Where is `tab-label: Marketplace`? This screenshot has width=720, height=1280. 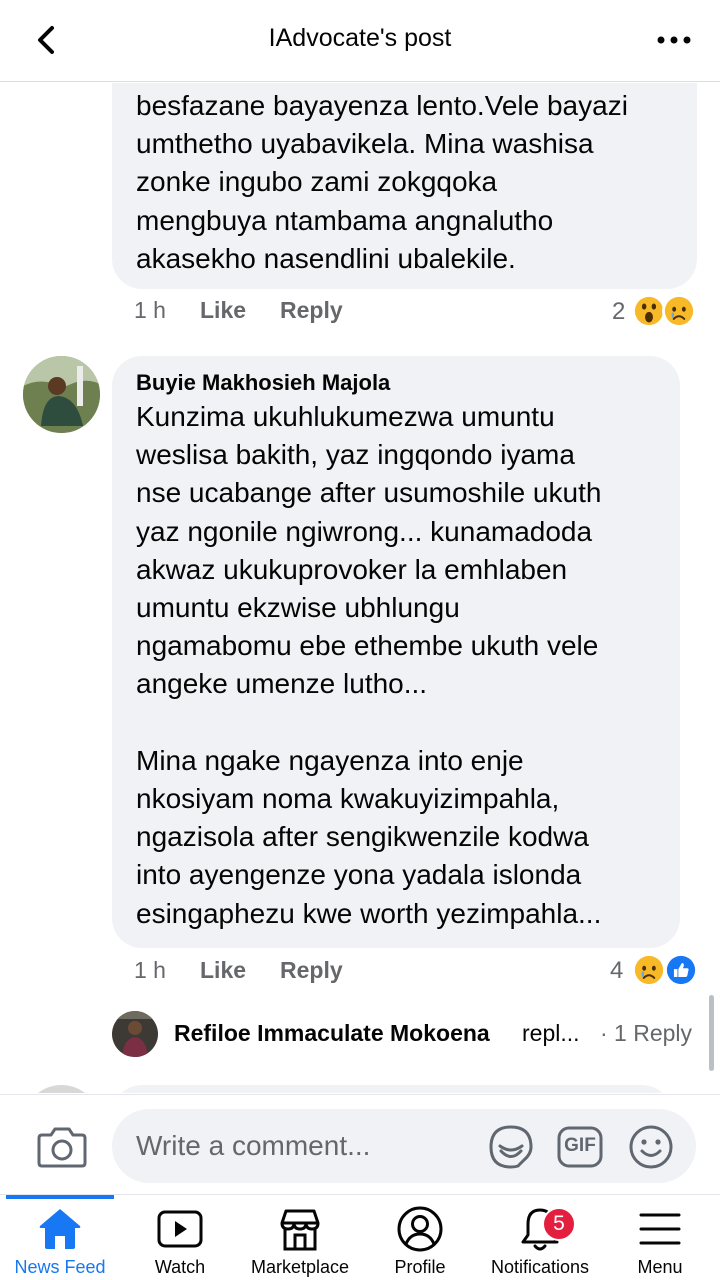 tab-label: Marketplace is located at coordinates (300, 1267).